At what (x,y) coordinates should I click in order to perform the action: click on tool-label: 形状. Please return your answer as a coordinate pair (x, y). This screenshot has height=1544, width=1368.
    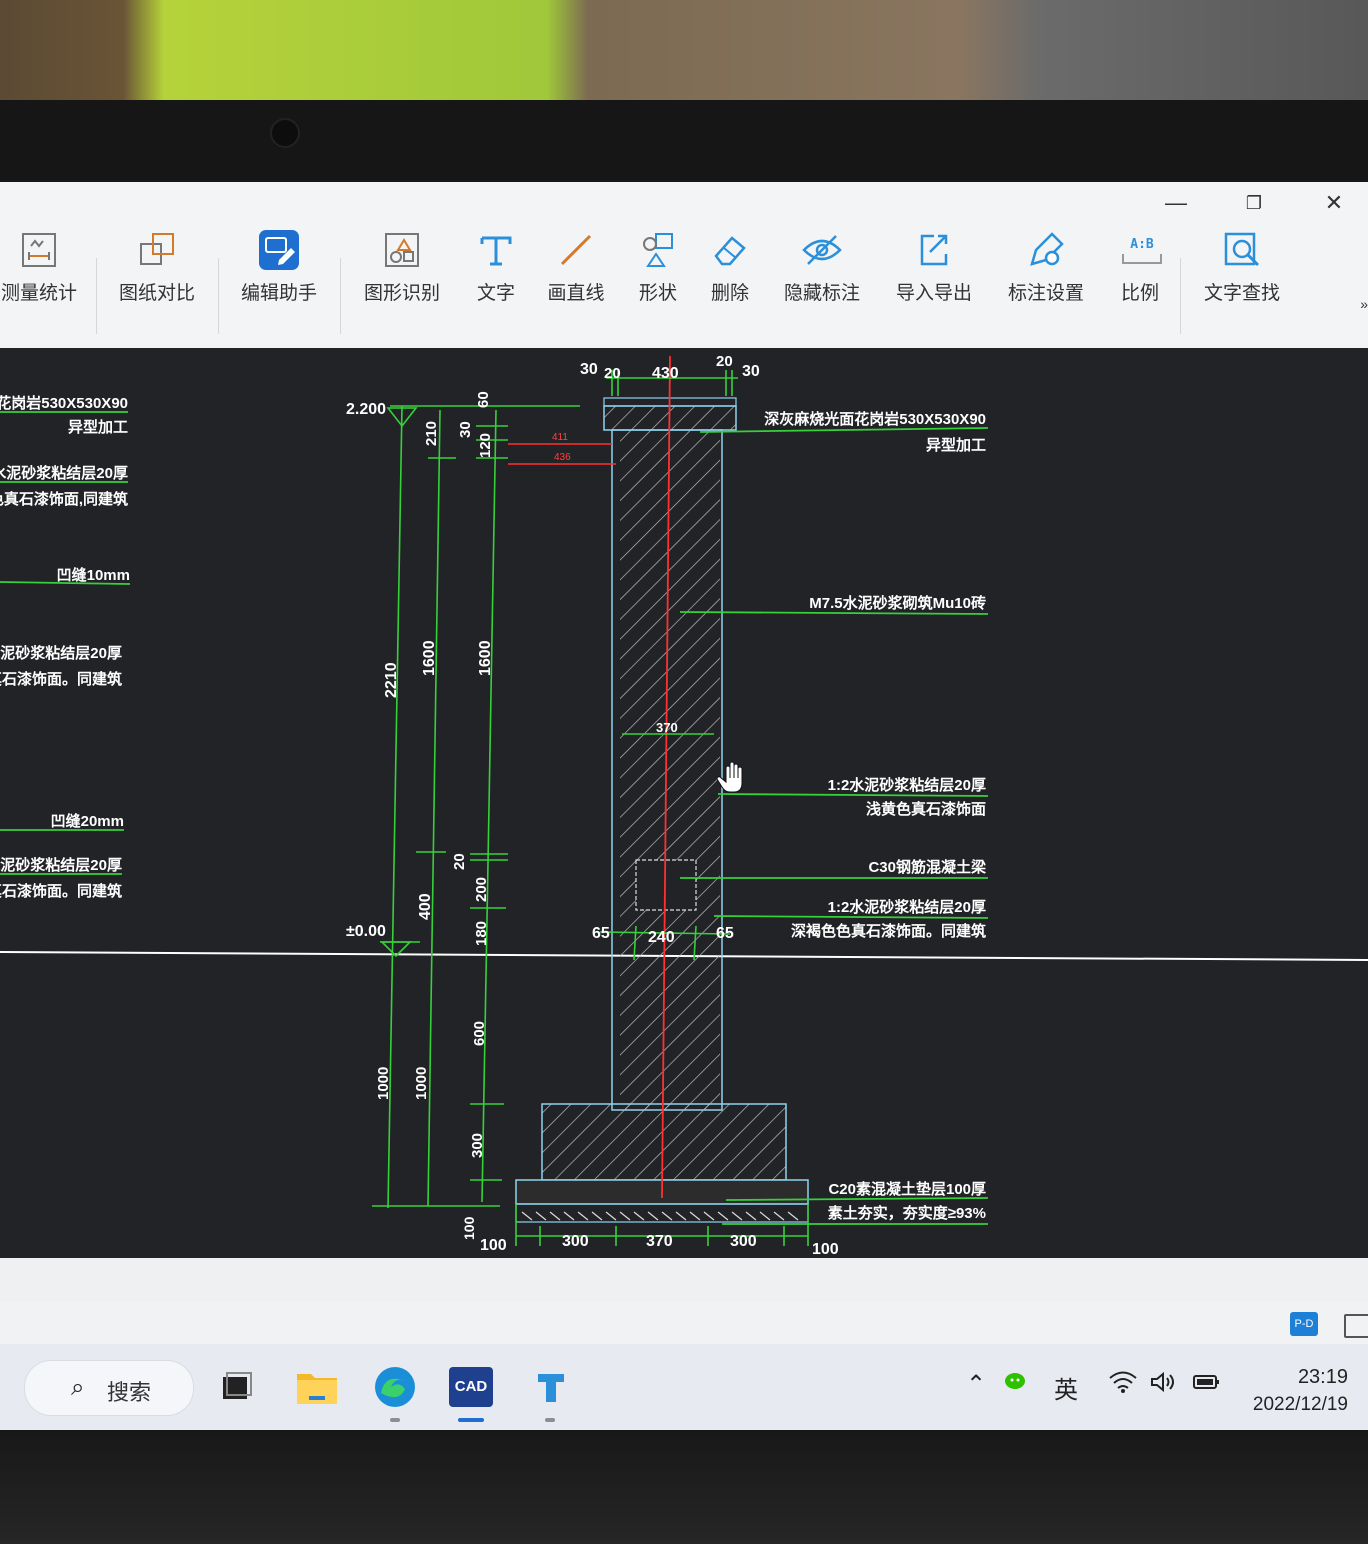
    Looking at the image, I should click on (657, 293).